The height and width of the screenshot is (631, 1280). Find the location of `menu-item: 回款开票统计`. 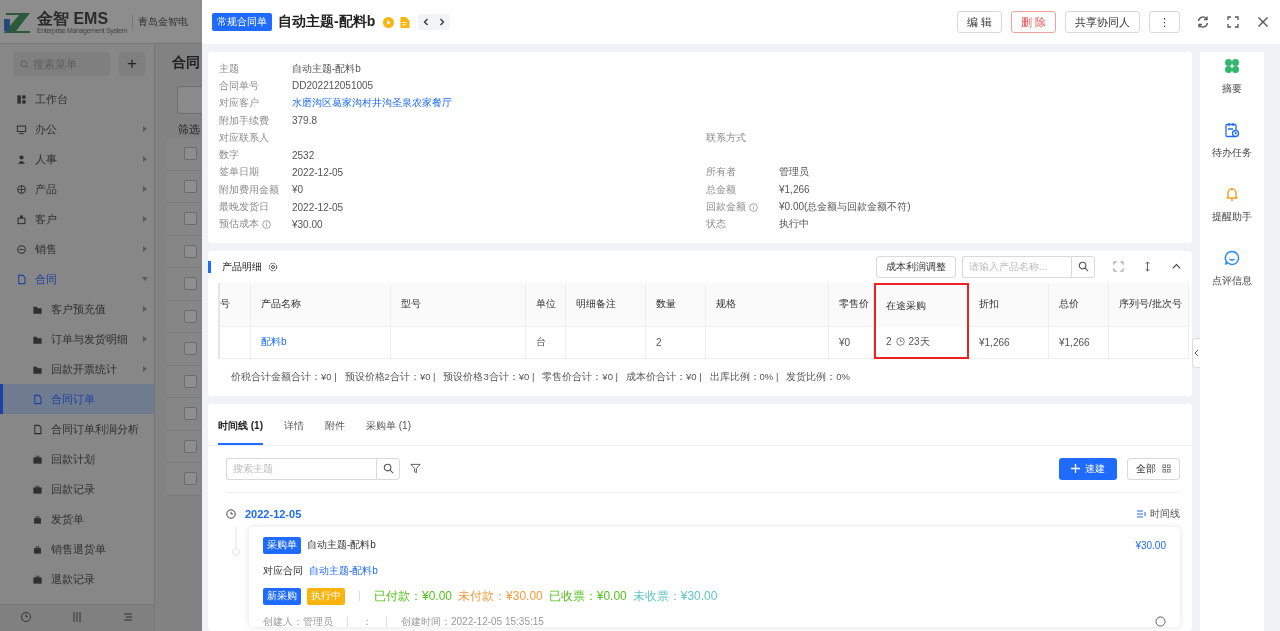

menu-item: 回款开票统计 is located at coordinates (77, 369).